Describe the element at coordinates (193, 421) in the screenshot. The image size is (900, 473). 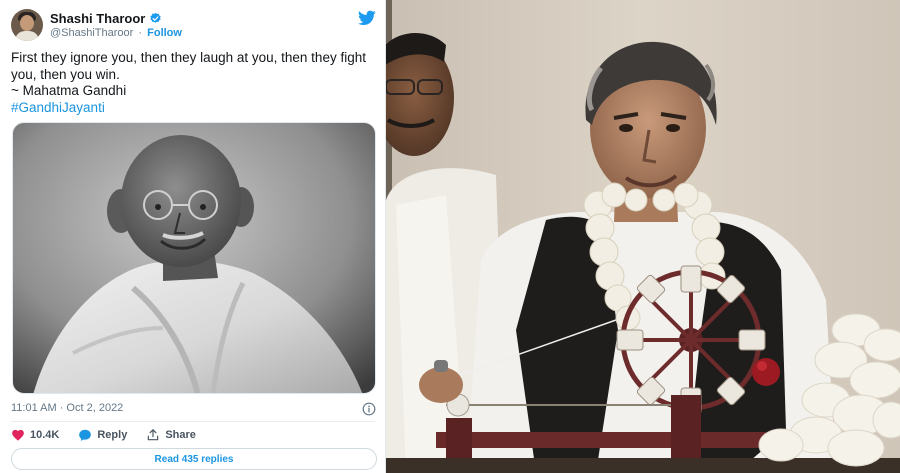
I see `divider` at that location.